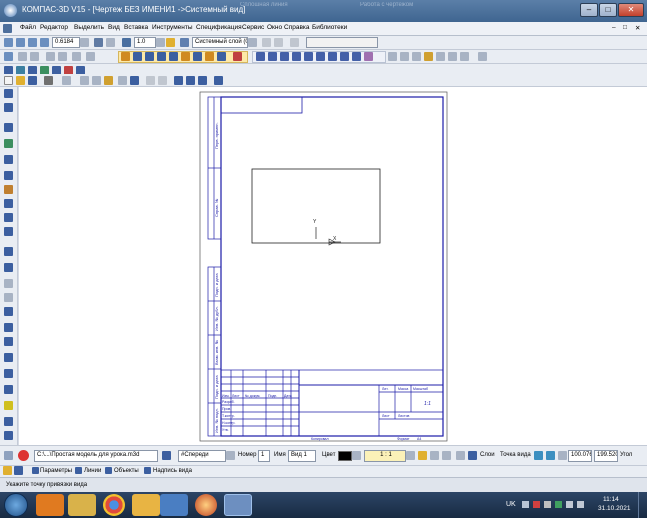  Describe the element at coordinates (218, 80) in the screenshot. I see `help-icon` at that location.